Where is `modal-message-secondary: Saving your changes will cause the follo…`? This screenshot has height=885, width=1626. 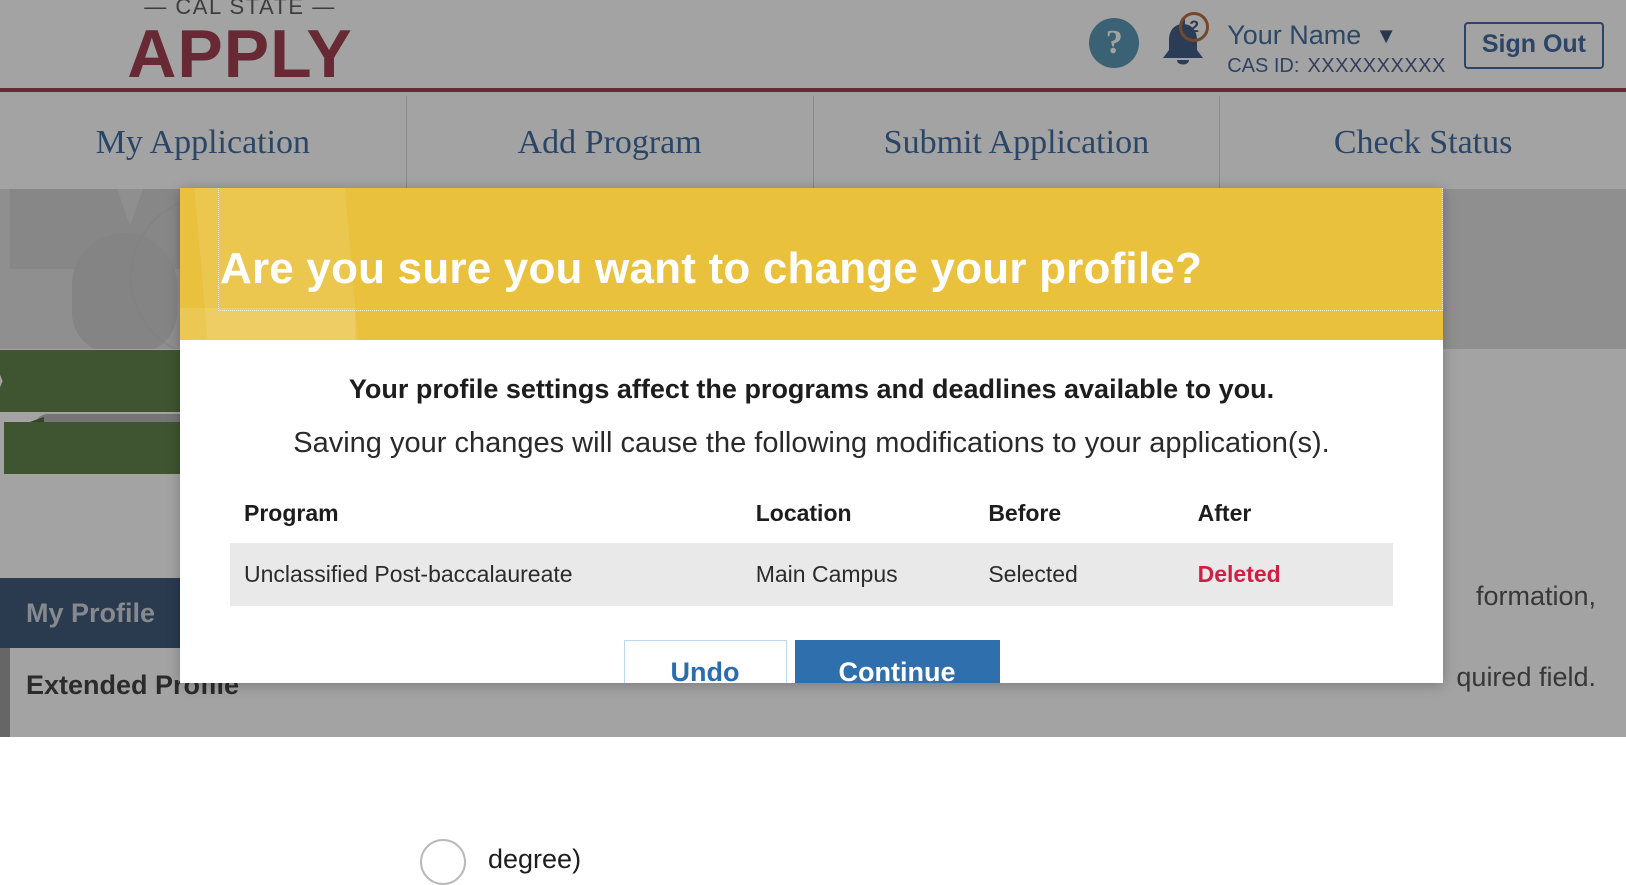
modal-message-secondary: Saving your changes will cause the follo… is located at coordinates (811, 443).